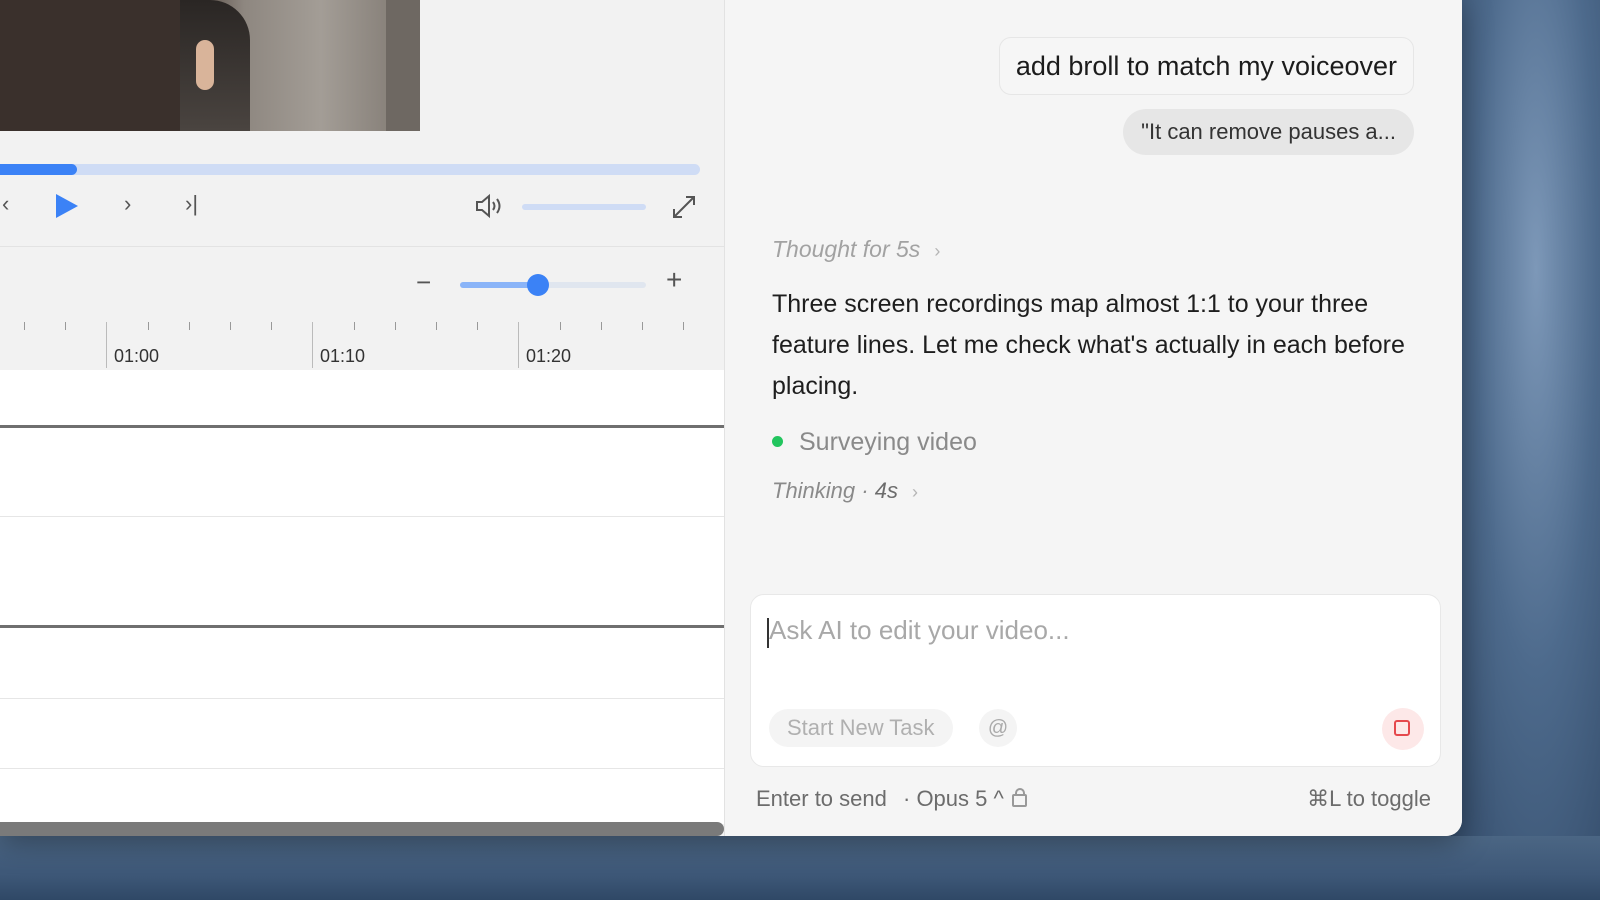 This screenshot has width=1600, height=900. I want to click on timeline-ruler: 01:00 01:10 01:20, so click(362, 346).